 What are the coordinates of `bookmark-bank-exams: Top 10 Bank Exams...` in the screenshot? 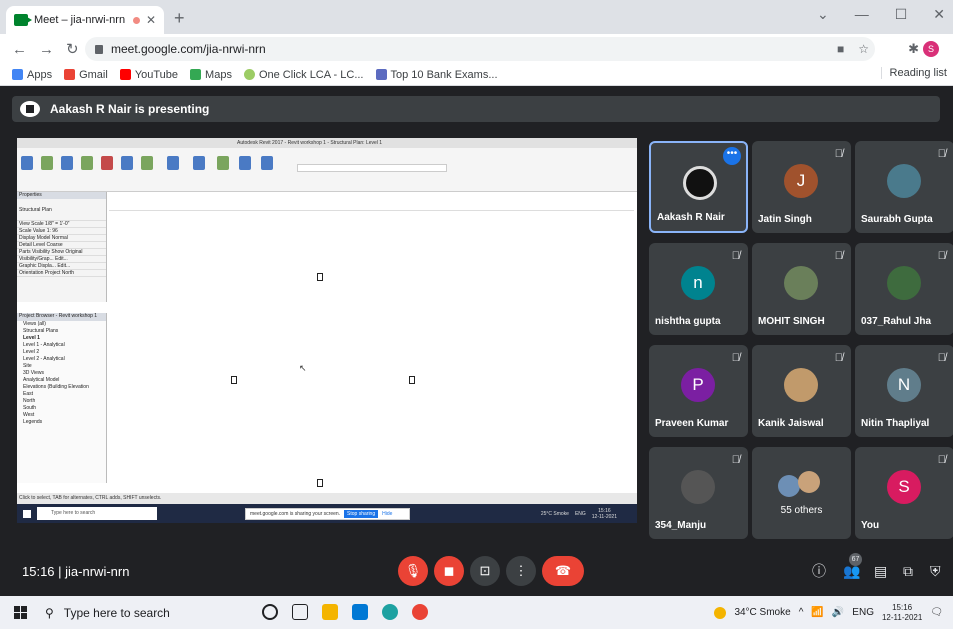 It's located at (436, 75).